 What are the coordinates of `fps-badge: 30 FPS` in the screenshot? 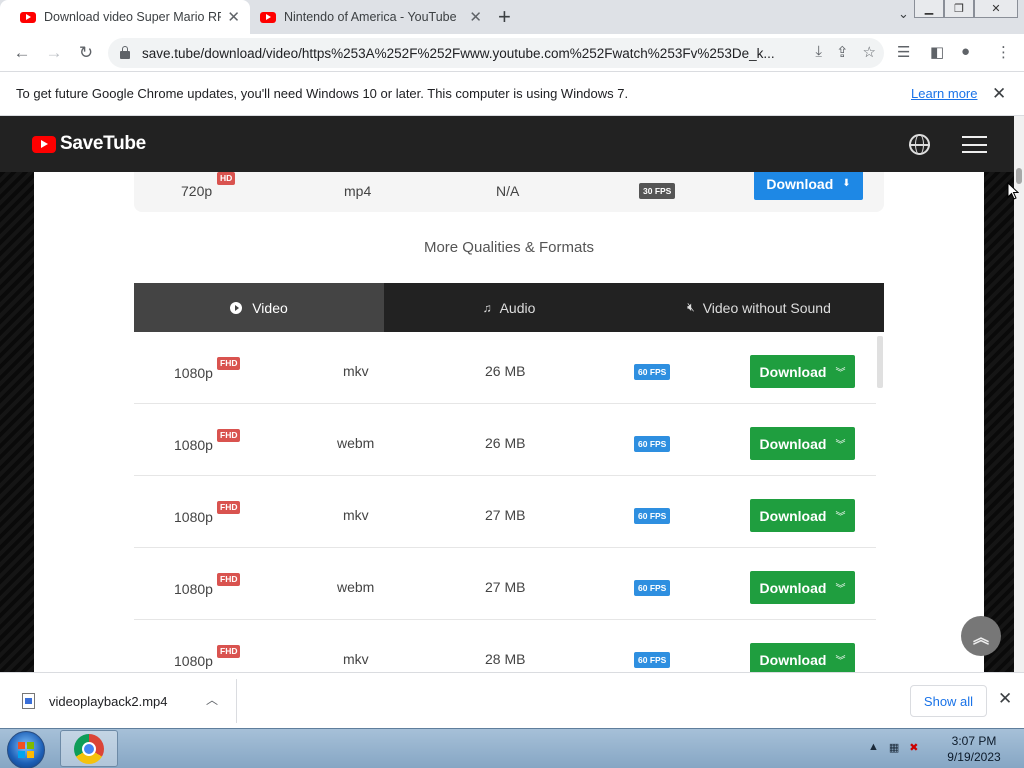 It's located at (657, 191).